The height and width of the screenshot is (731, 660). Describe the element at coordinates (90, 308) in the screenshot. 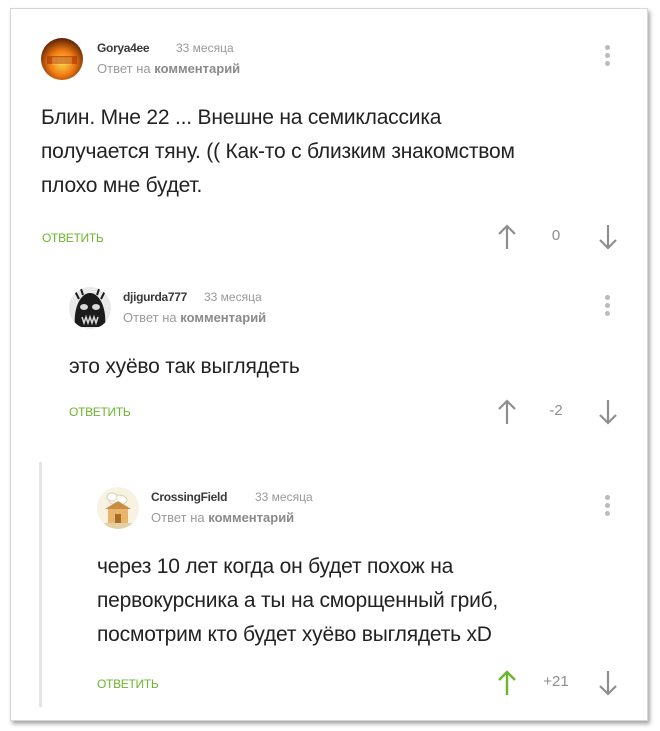

I see `skull-avatar-icon` at that location.